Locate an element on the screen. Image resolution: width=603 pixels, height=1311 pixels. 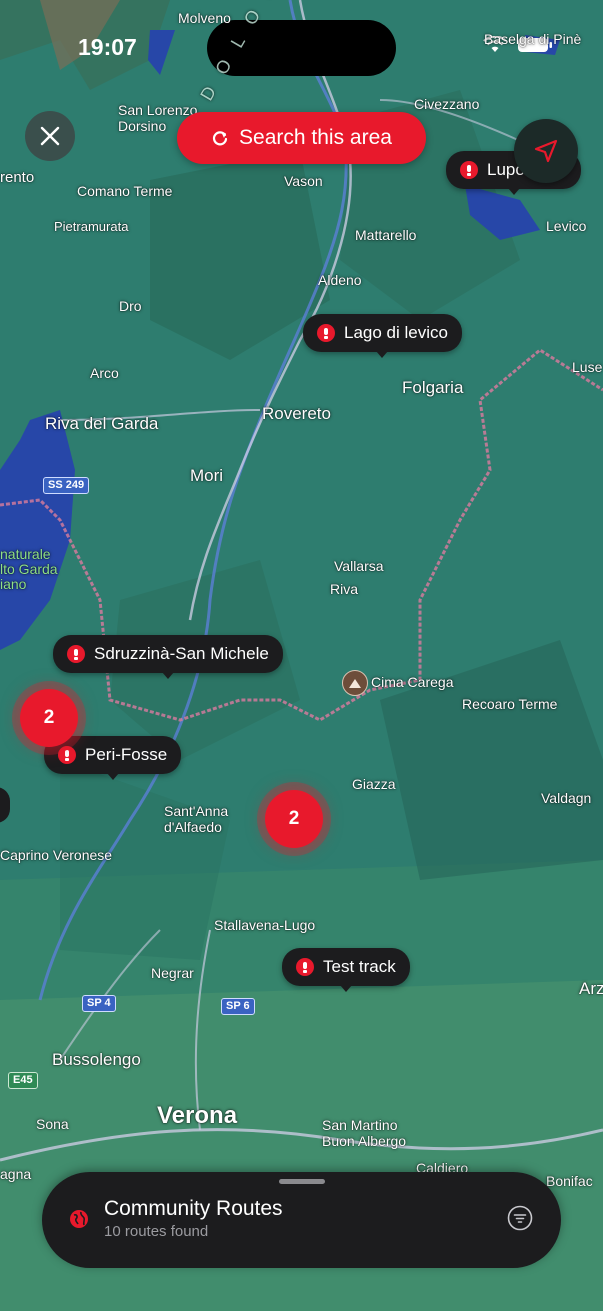
place-label: Mori is located at coordinates (207, 475).